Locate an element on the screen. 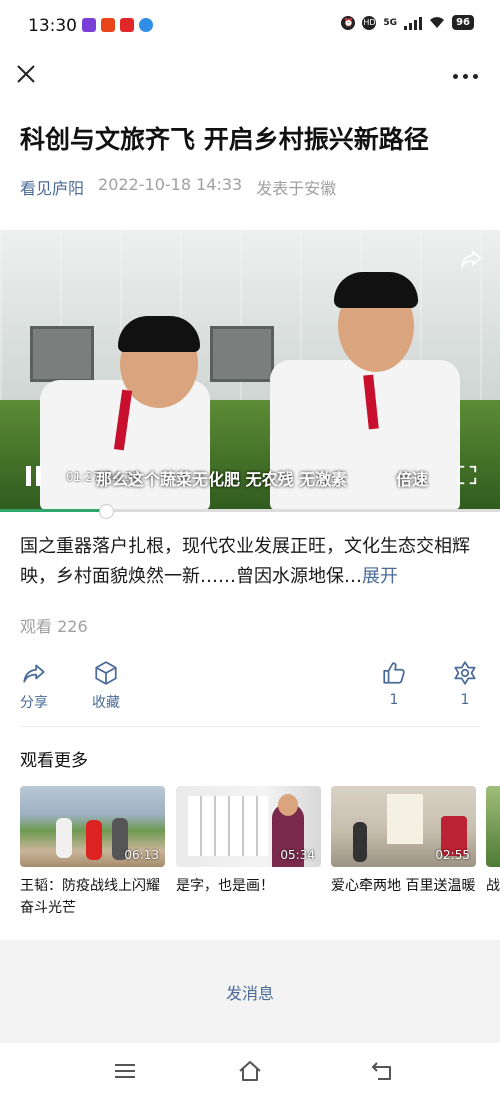 Image resolution: width=500 pixels, height=1100 pixels. more-options-button is located at coordinates (465, 76).